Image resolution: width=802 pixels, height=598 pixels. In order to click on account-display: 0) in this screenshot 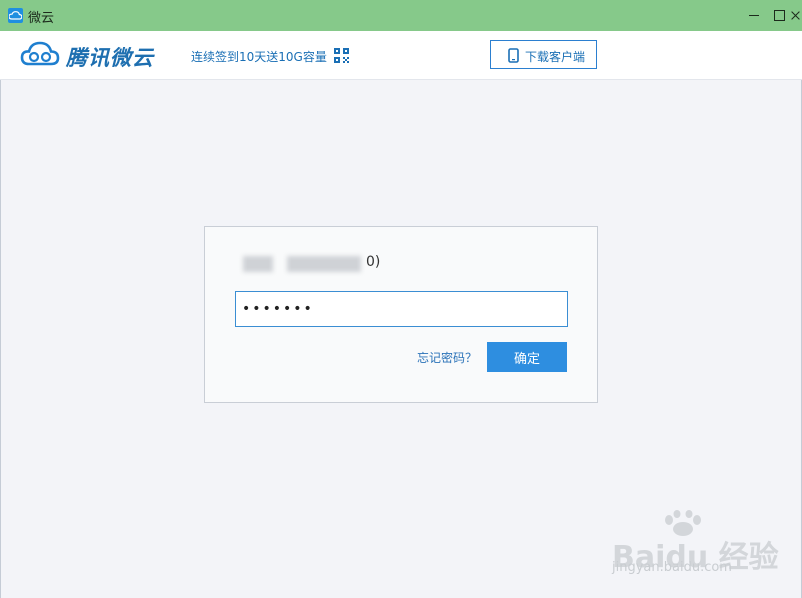, I will do `click(305, 264)`.